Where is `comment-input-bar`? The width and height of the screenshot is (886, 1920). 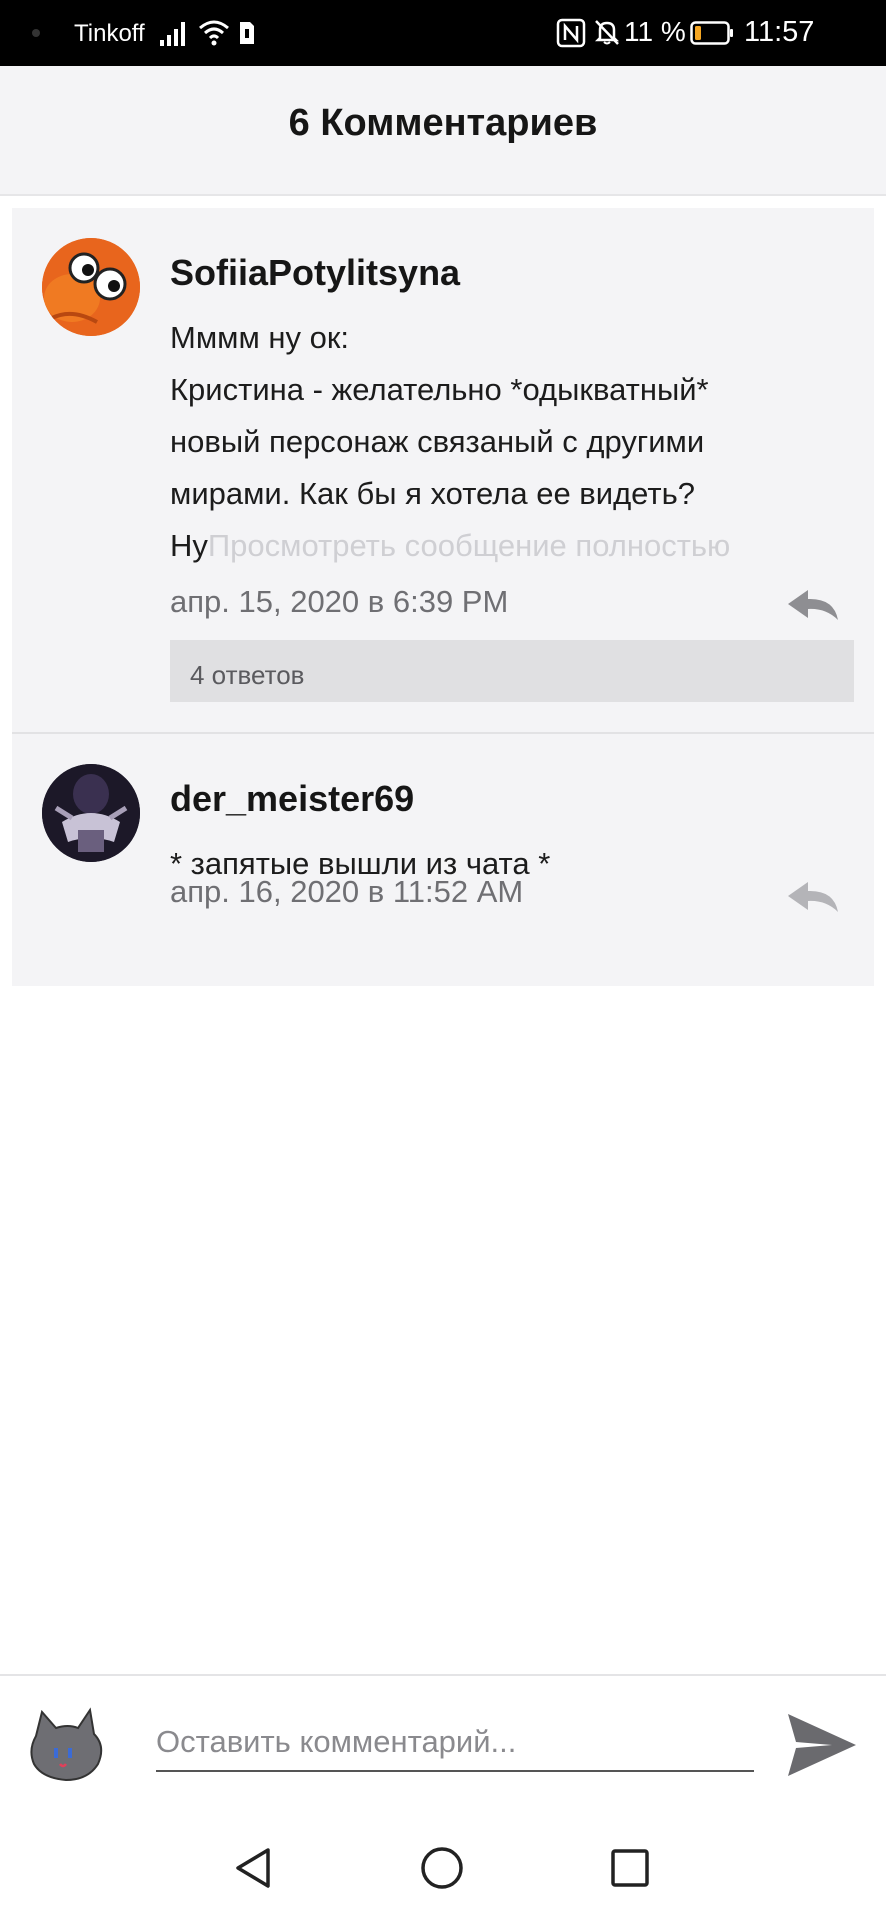
comment-input-bar is located at coordinates (443, 1744).